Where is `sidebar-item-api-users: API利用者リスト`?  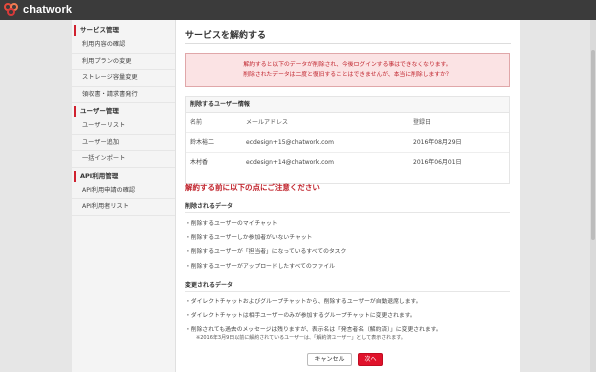
sidebar-item-api-users: API利用者リスト is located at coordinates (123, 207).